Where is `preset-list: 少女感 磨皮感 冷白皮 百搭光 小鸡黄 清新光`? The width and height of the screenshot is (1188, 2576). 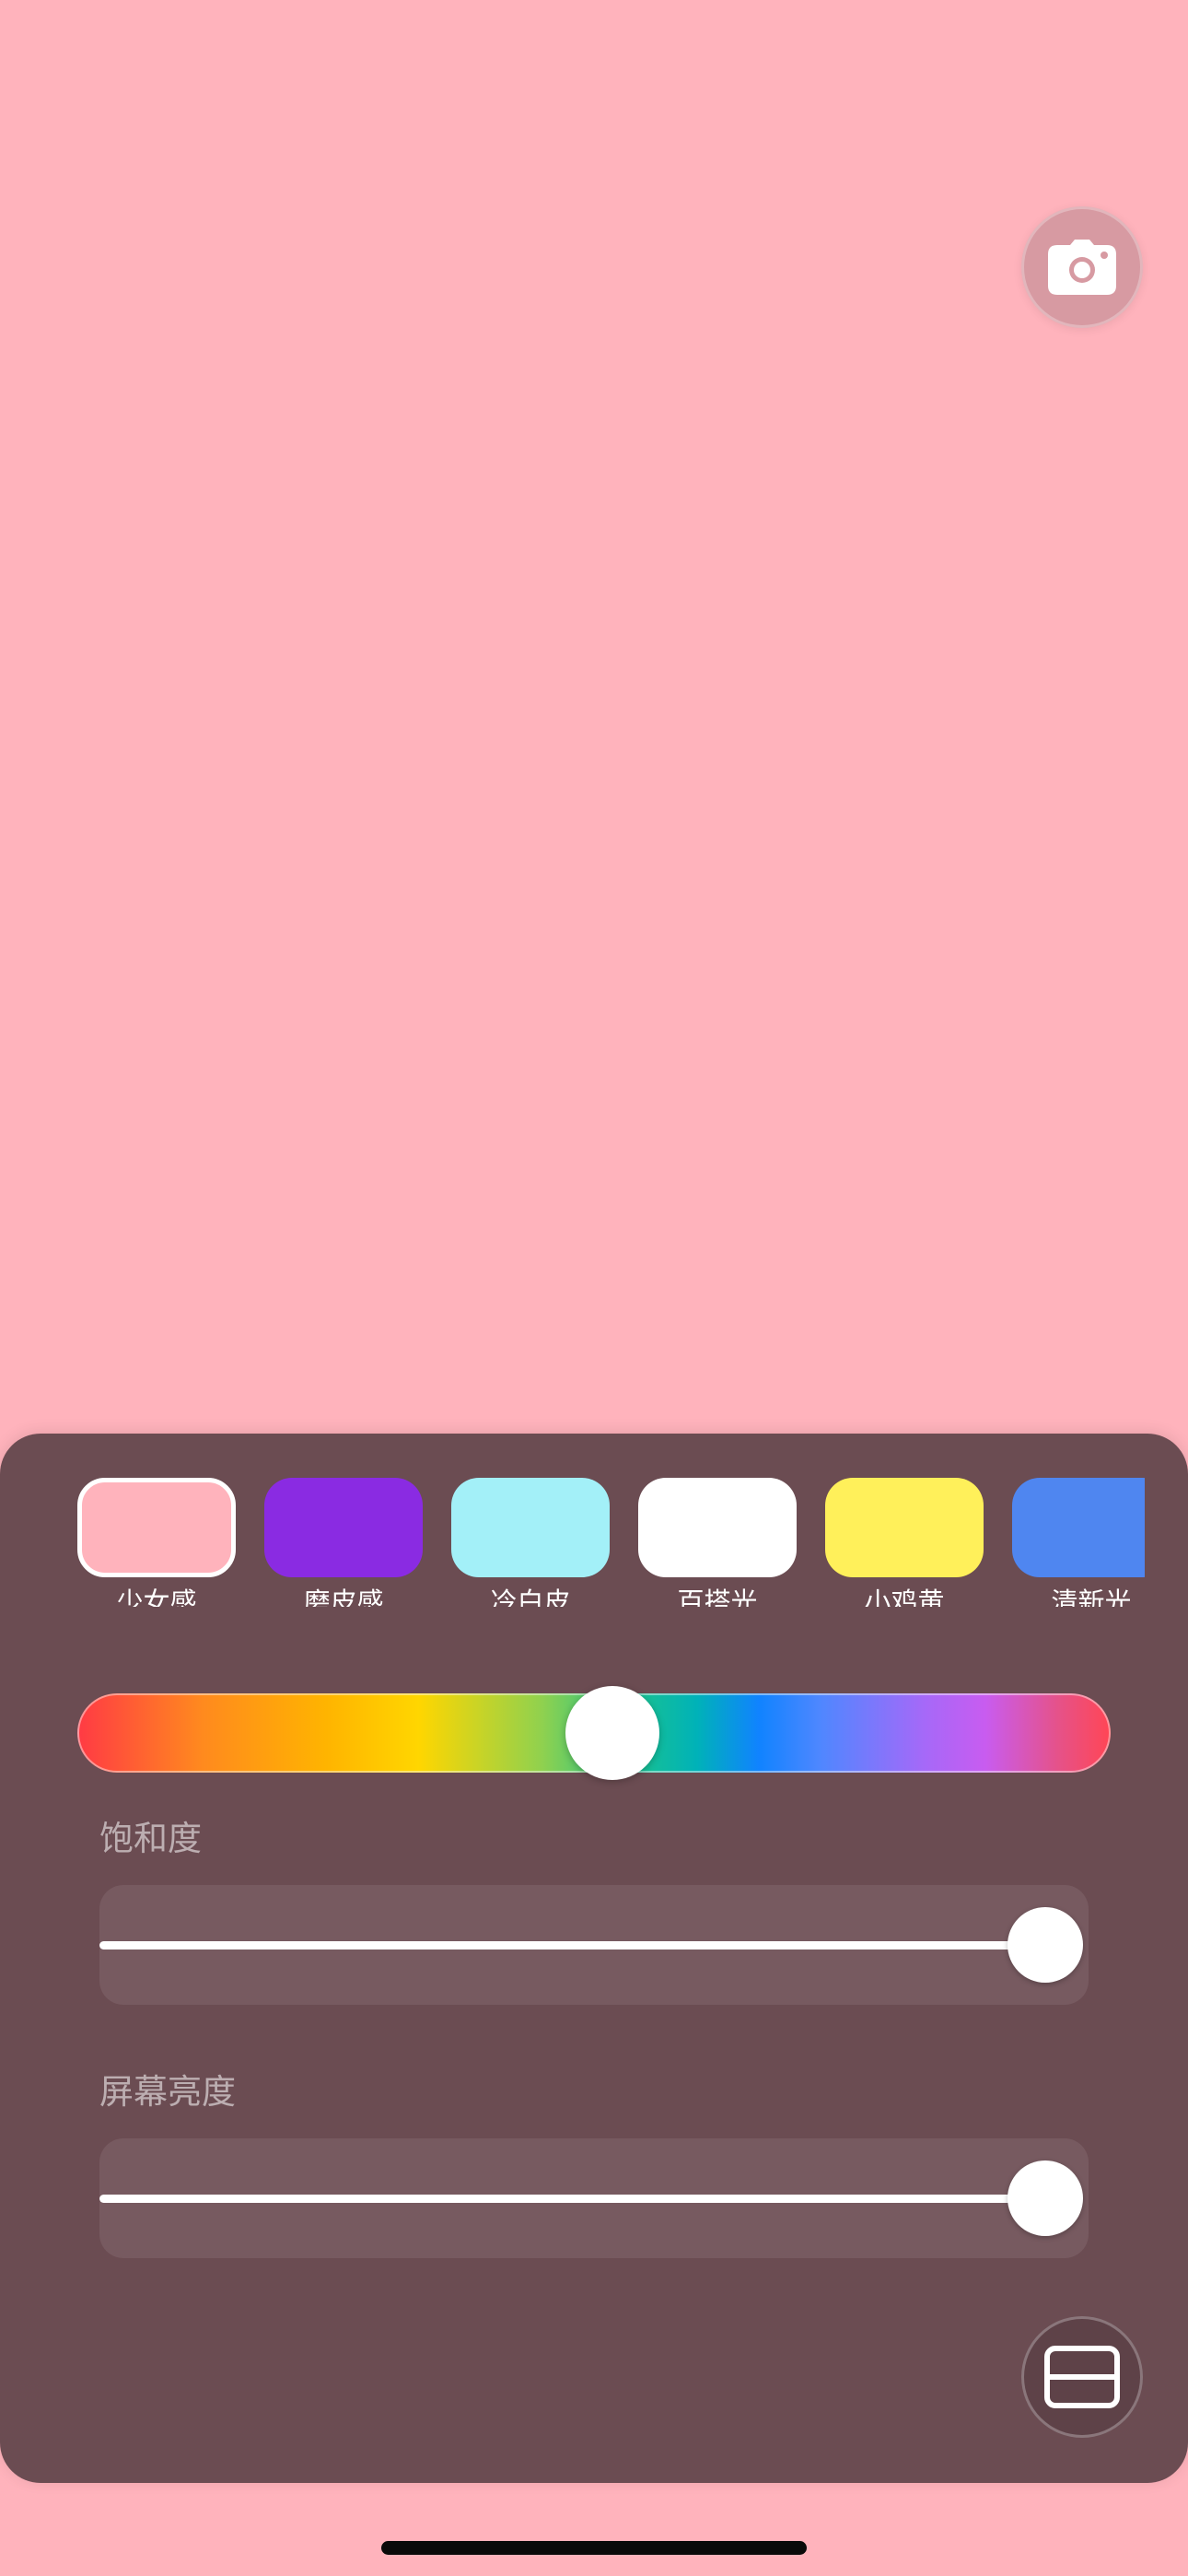
preset-list: 少女感 磨皮感 冷白皮 百搭光 小鸡黄 清新光 is located at coordinates (572, 1542).